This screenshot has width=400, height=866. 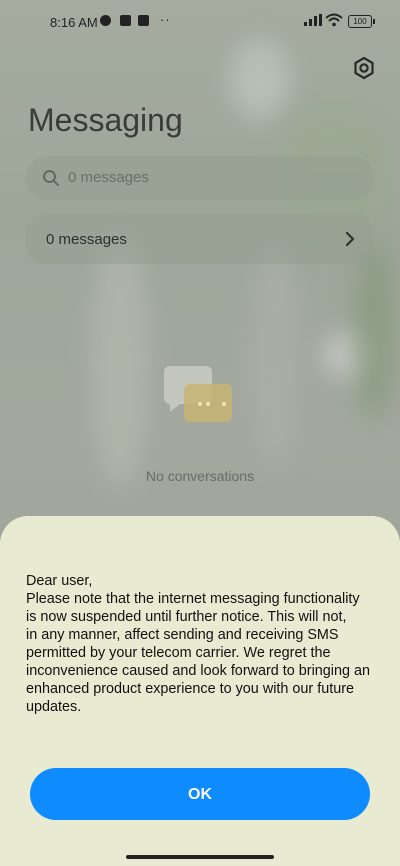 What do you see at coordinates (165, 19) in the screenshot?
I see `more-notifications-icon: ··` at bounding box center [165, 19].